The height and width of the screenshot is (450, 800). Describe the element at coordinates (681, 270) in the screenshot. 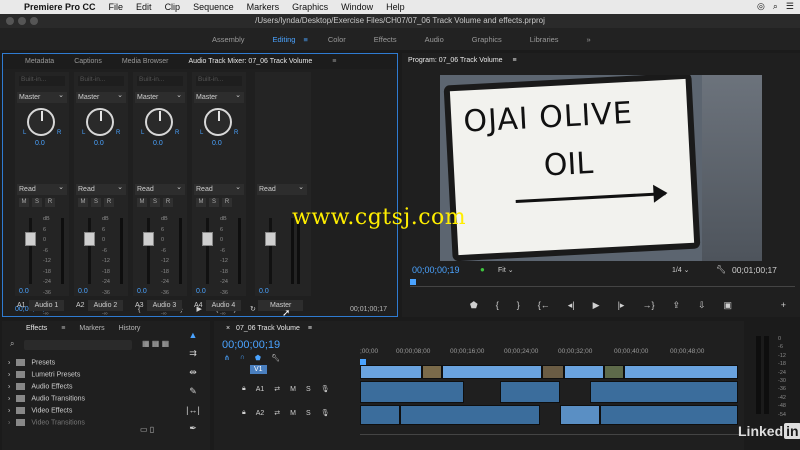

I see `resolution-select: 1/4 ⌄` at that location.